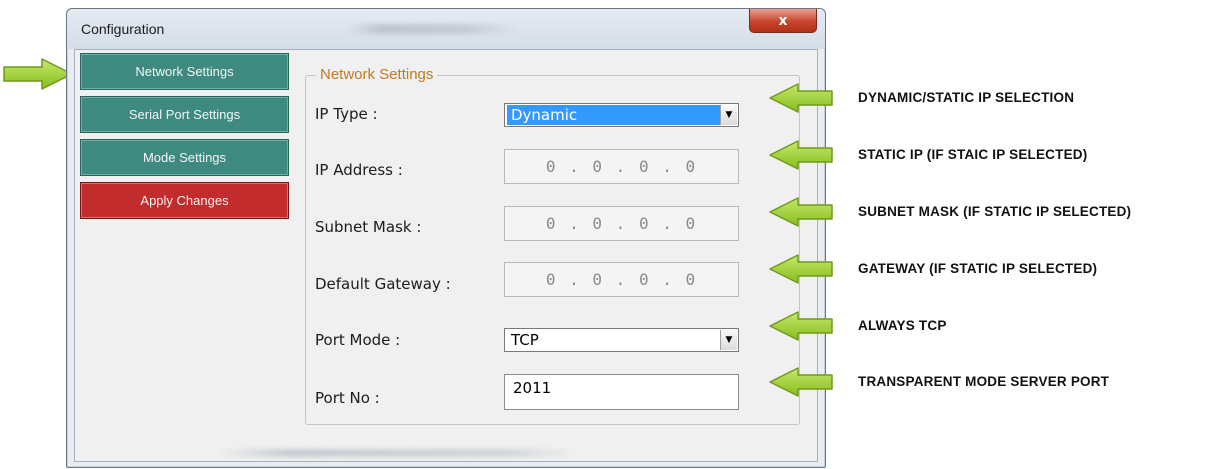 Image resolution: width=1209 pixels, height=469 pixels. What do you see at coordinates (613, 115) in the screenshot?
I see `ip-type-value: Dynamic` at bounding box center [613, 115].